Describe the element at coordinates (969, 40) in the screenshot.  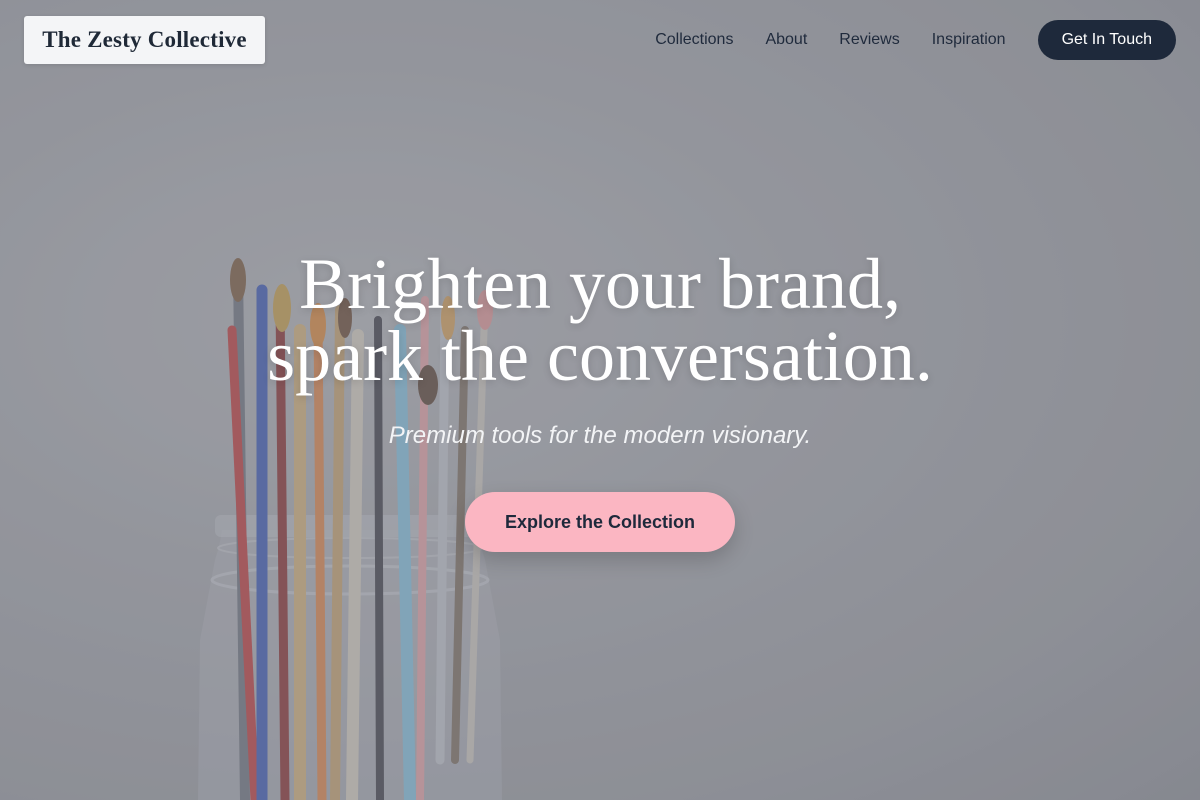
I see `nav-link-inspiration: Inspiration` at that location.